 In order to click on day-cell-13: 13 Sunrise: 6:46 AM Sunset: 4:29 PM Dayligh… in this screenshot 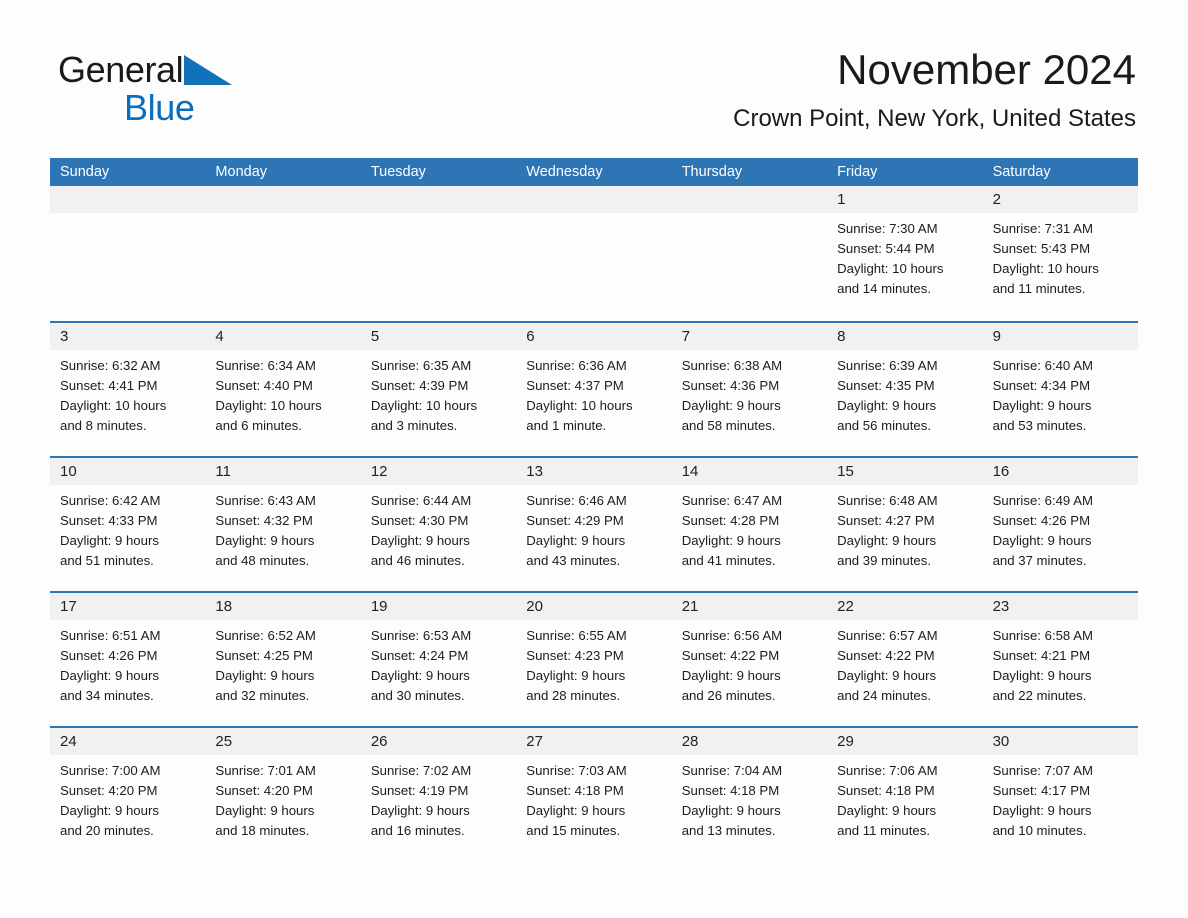, I will do `click(594, 524)`.